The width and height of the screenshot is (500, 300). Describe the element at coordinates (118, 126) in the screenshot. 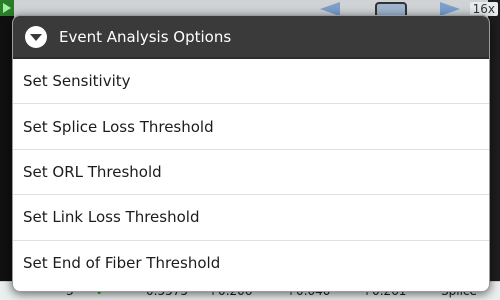

I see `menu-item-label: Set Splice Loss Threshold` at that location.